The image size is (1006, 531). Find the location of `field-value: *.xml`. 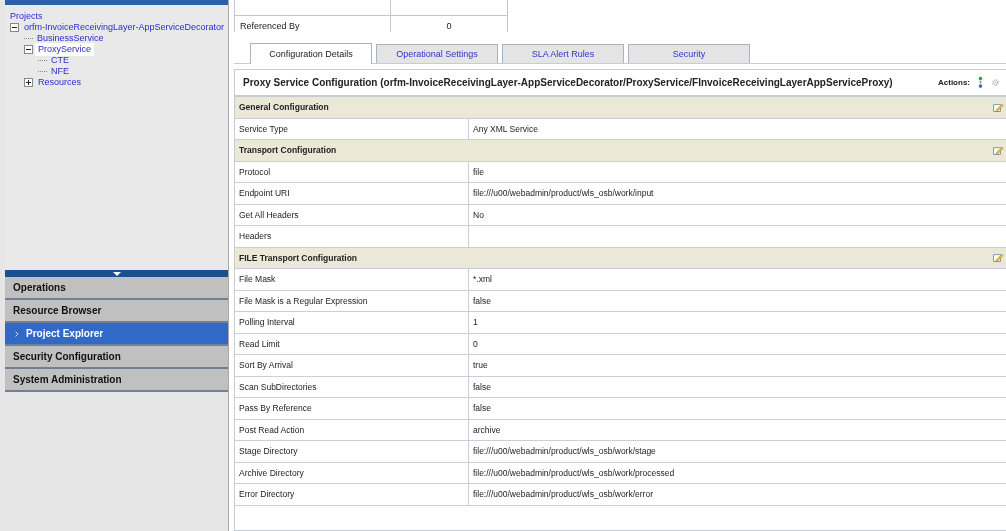

field-value: *.xml is located at coordinates (482, 279).